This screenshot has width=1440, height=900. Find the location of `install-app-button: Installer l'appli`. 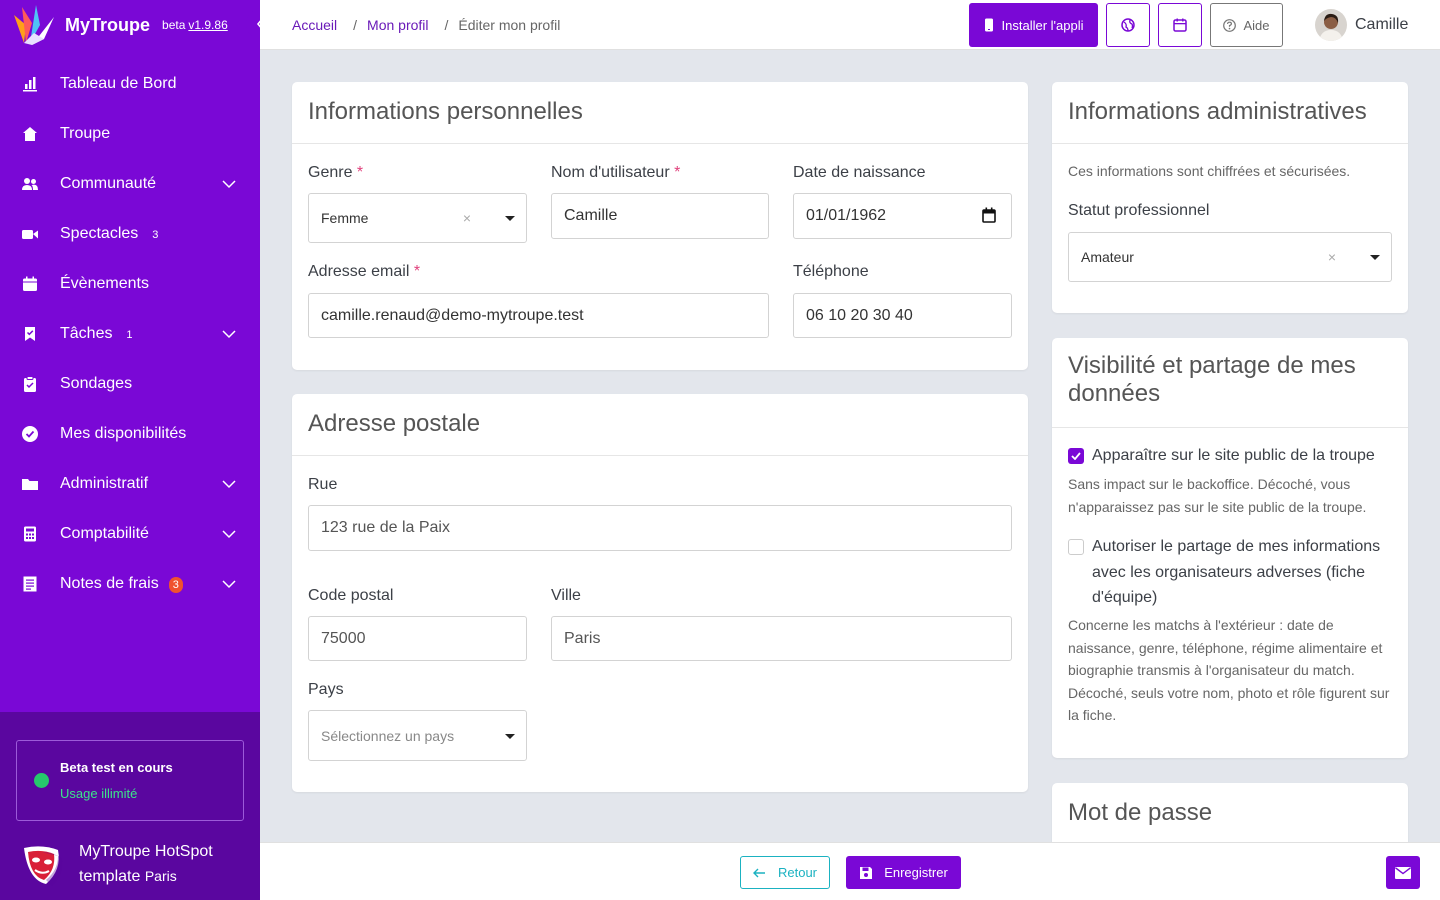

install-app-button: Installer l'appli is located at coordinates (1033, 25).